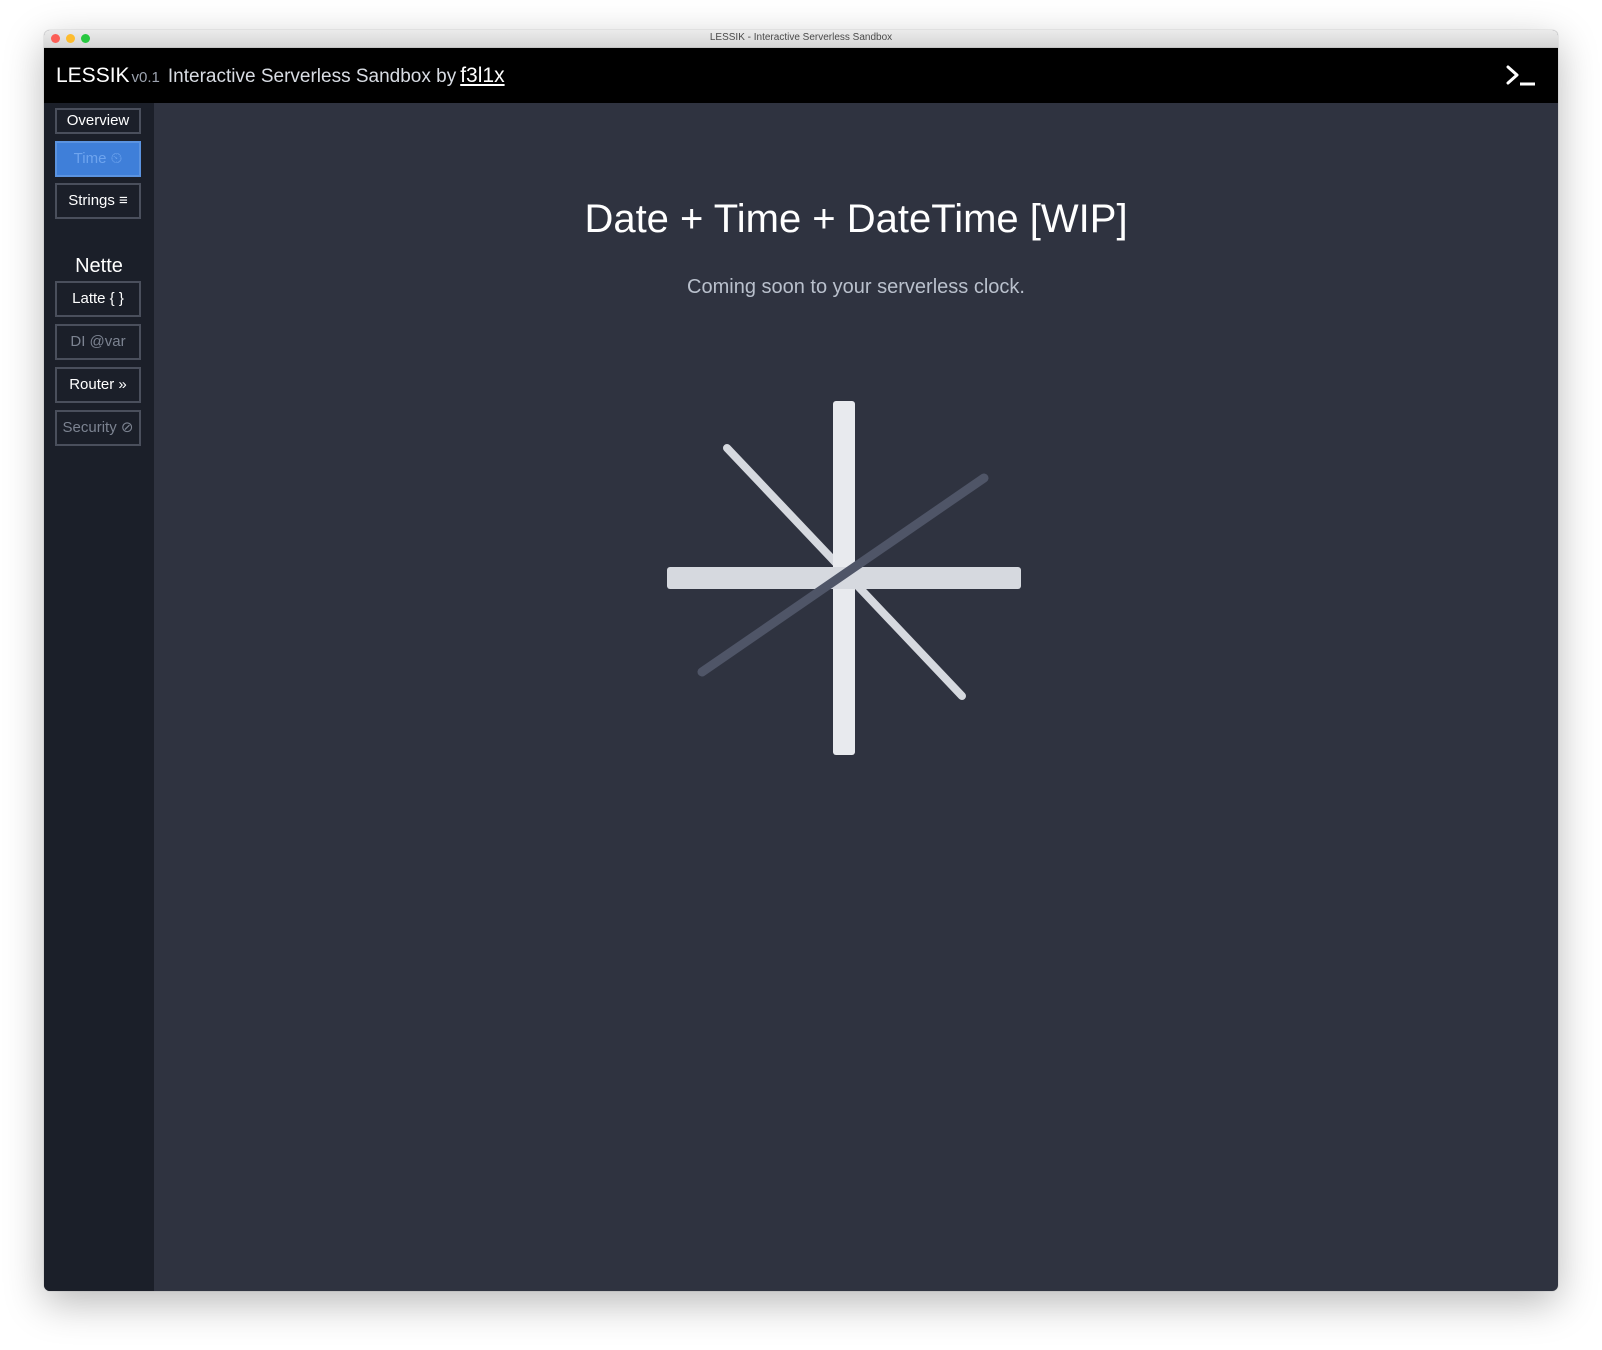  Describe the element at coordinates (1522, 76) in the screenshot. I see `terminal-prompt-icon` at that location.